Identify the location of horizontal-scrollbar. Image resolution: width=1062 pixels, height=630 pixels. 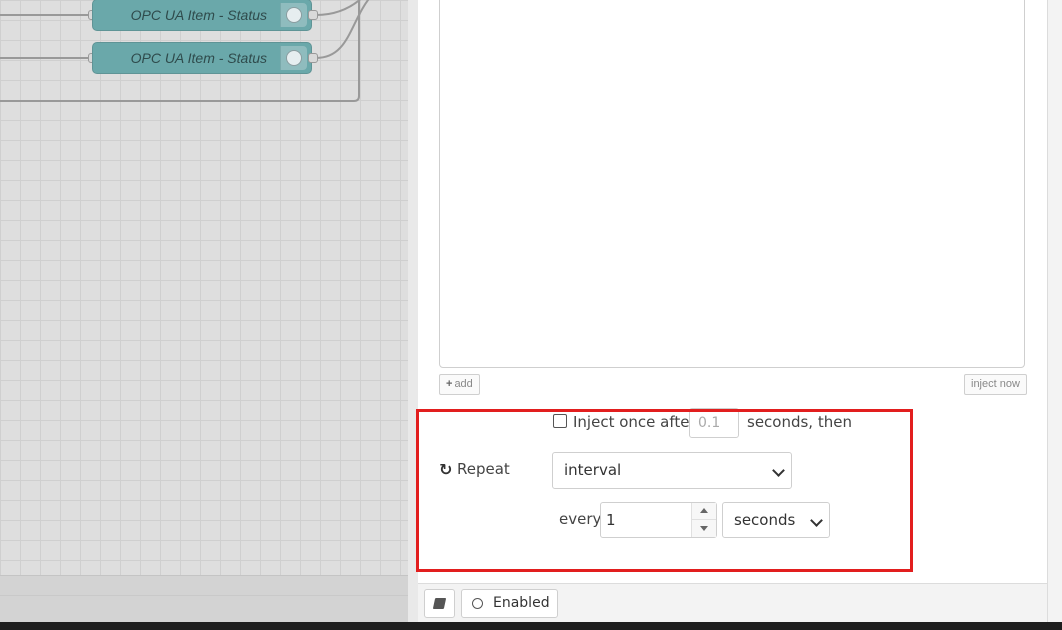
(204, 595).